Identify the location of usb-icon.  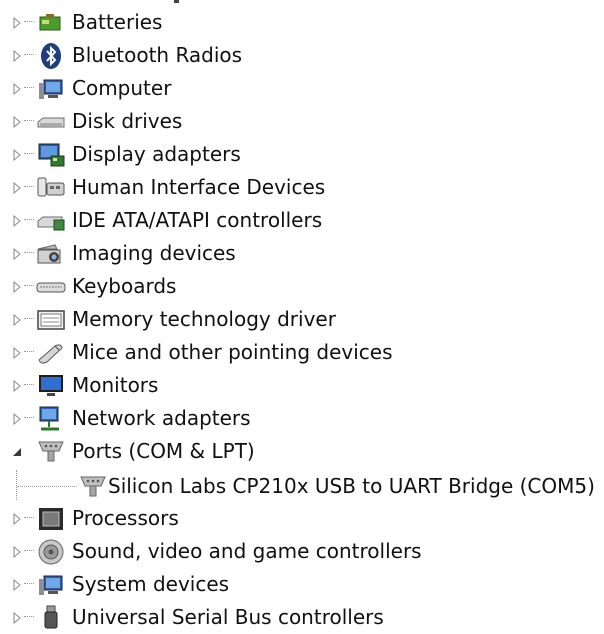
(51, 618).